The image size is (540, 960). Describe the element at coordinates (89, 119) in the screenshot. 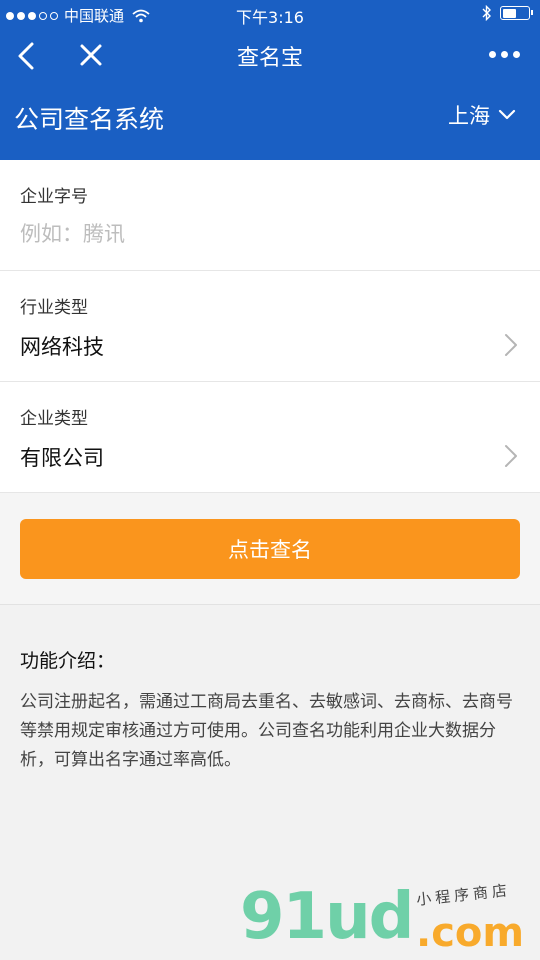

I see `page-title: 公司查名系统` at that location.